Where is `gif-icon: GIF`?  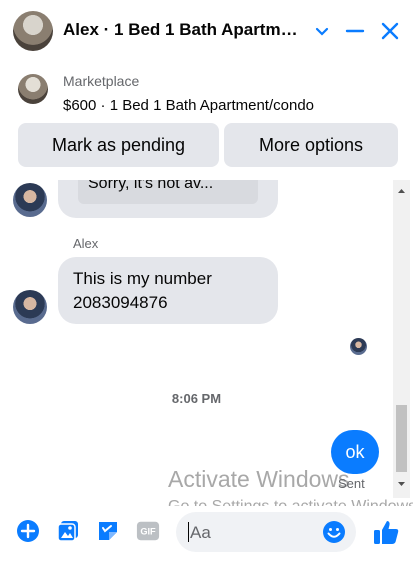
gif-icon: GIF is located at coordinates (148, 531).